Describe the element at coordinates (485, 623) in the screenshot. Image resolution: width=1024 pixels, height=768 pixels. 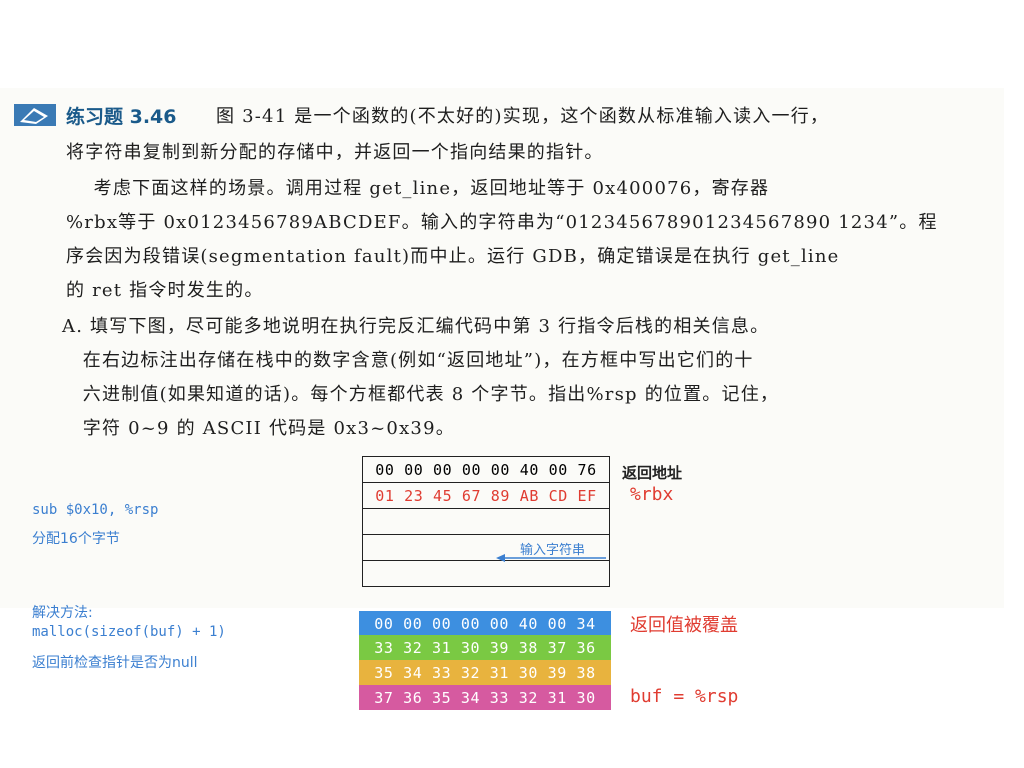
I see `overflow-row-1: 00 00 00 00 00 40 00 34` at that location.